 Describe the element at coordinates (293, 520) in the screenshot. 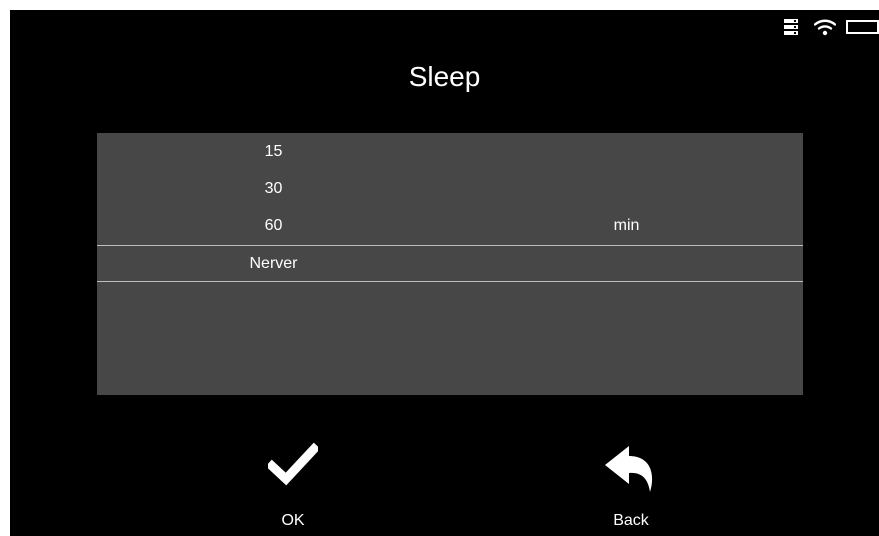

I see `ok-button-label: OK` at that location.